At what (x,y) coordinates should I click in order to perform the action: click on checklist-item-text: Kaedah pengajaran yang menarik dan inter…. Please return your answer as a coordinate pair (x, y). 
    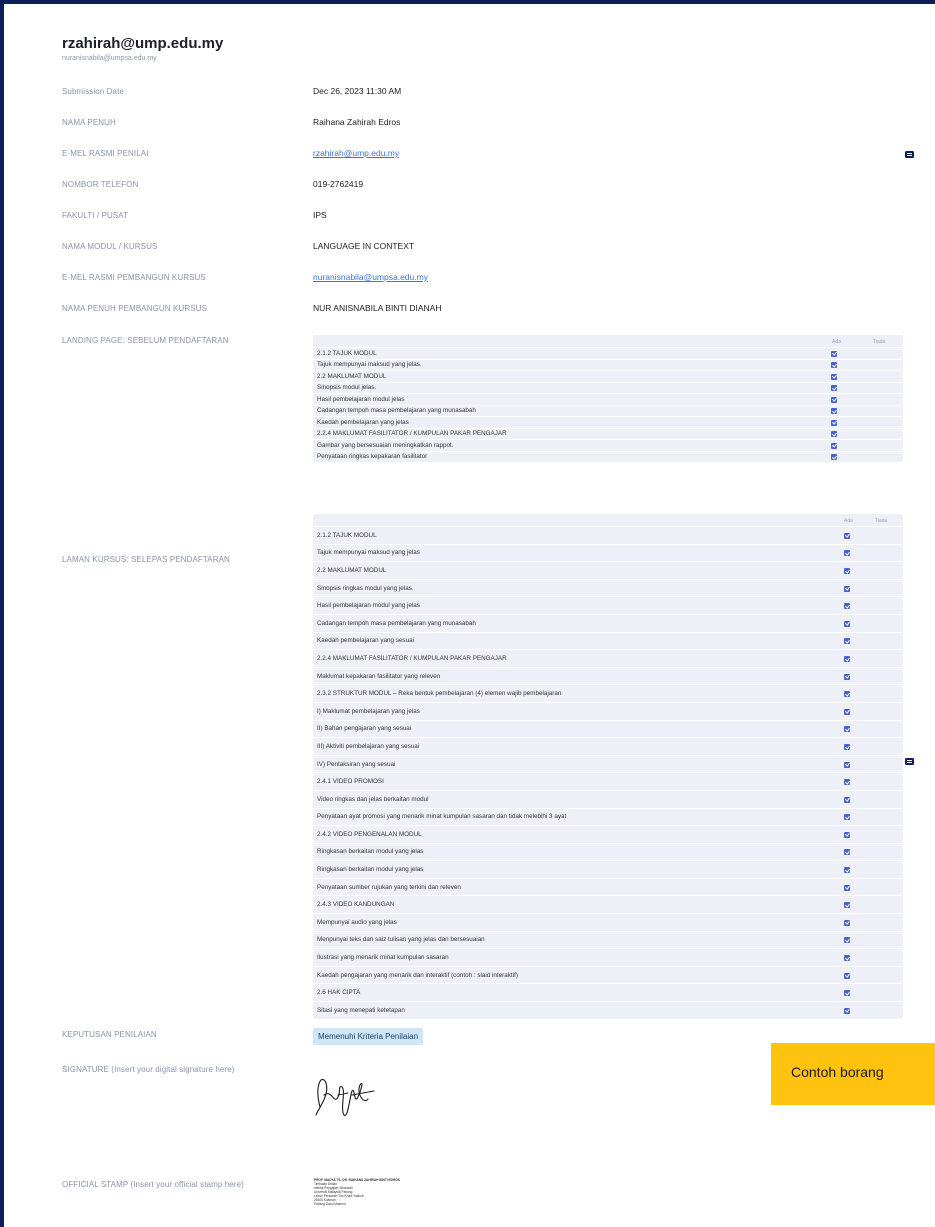
    Looking at the image, I should click on (417, 975).